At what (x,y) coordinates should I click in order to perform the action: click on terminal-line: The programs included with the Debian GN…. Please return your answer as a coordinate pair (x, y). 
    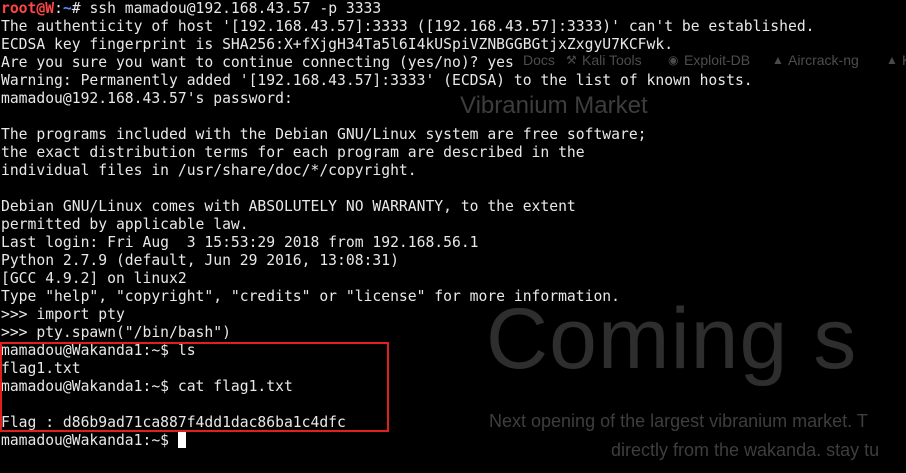
    Looking at the image, I should click on (324, 134).